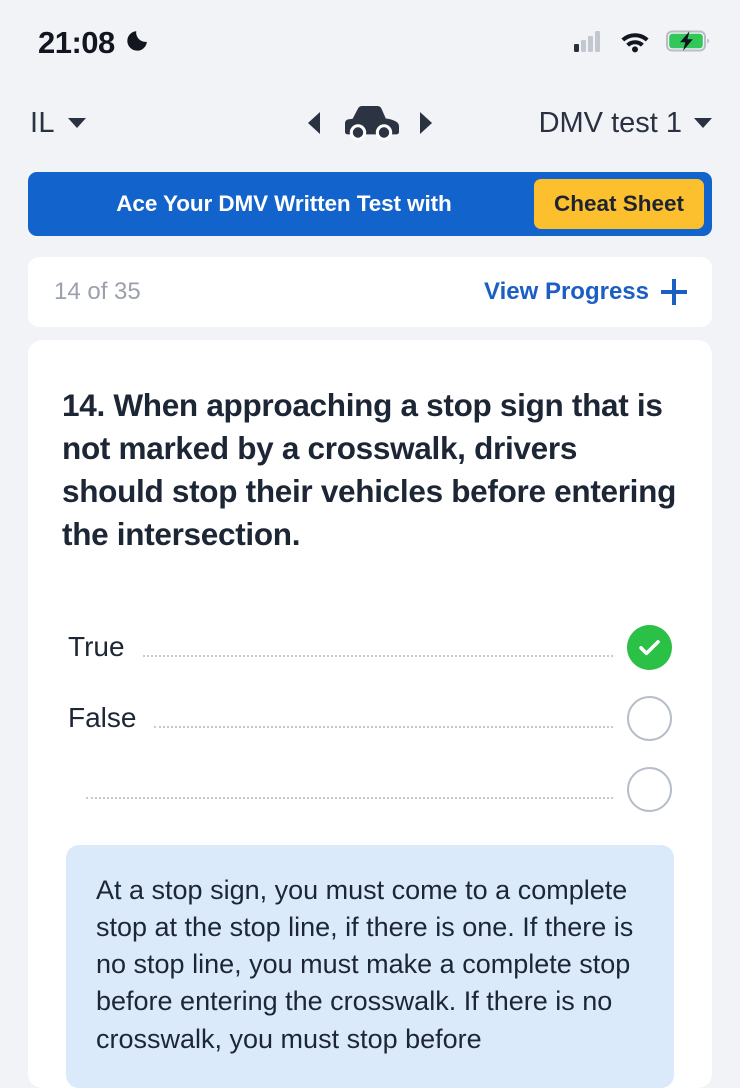 Image resolution: width=740 pixels, height=1088 pixels. Describe the element at coordinates (635, 43) in the screenshot. I see `wifi-icon` at that location.